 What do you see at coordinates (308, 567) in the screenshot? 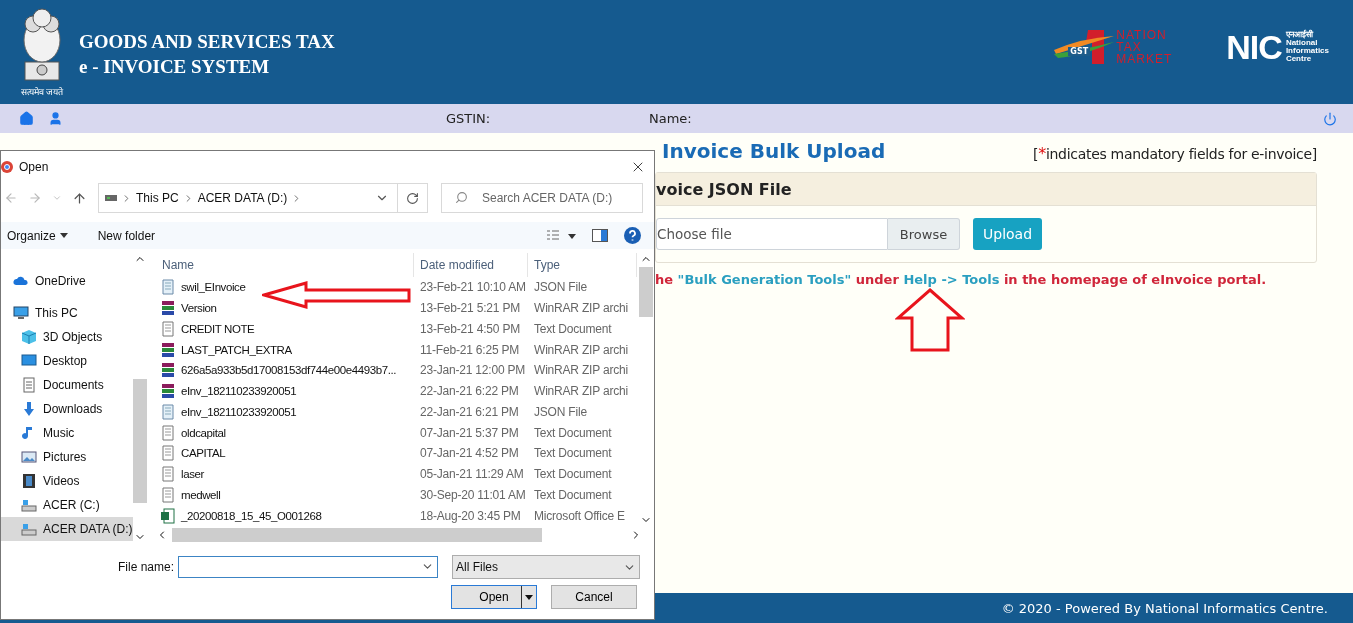
I see `file-name-field` at bounding box center [308, 567].